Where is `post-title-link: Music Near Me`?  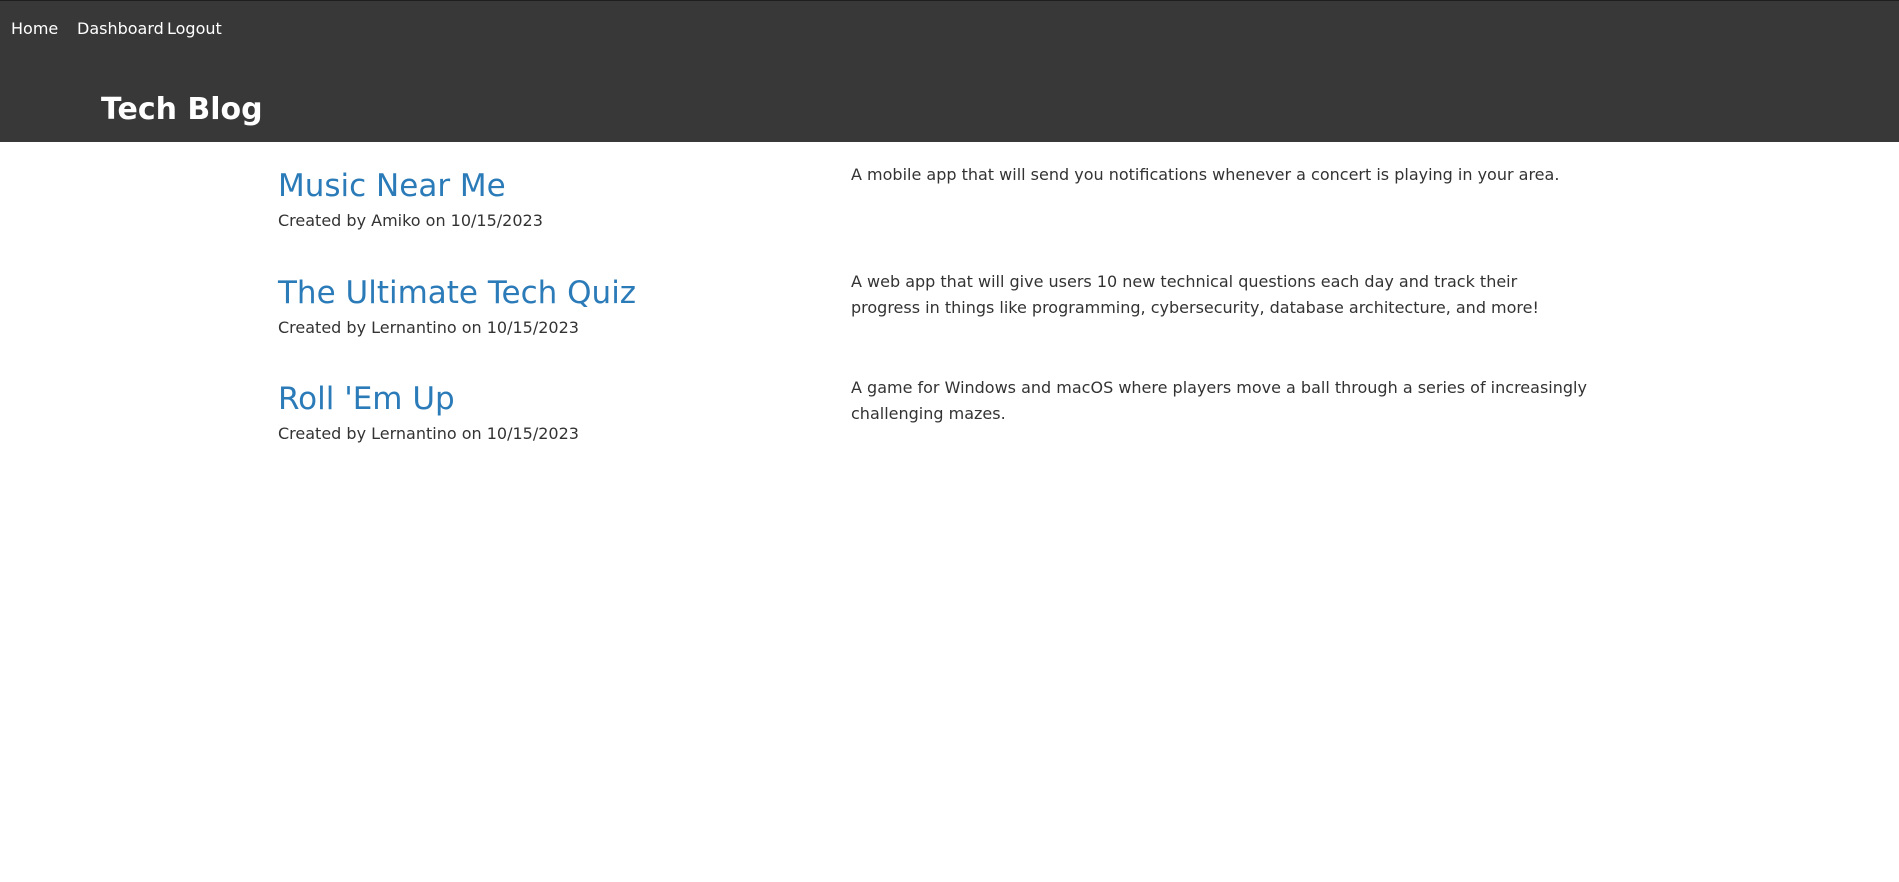 post-title-link: Music Near Me is located at coordinates (392, 186).